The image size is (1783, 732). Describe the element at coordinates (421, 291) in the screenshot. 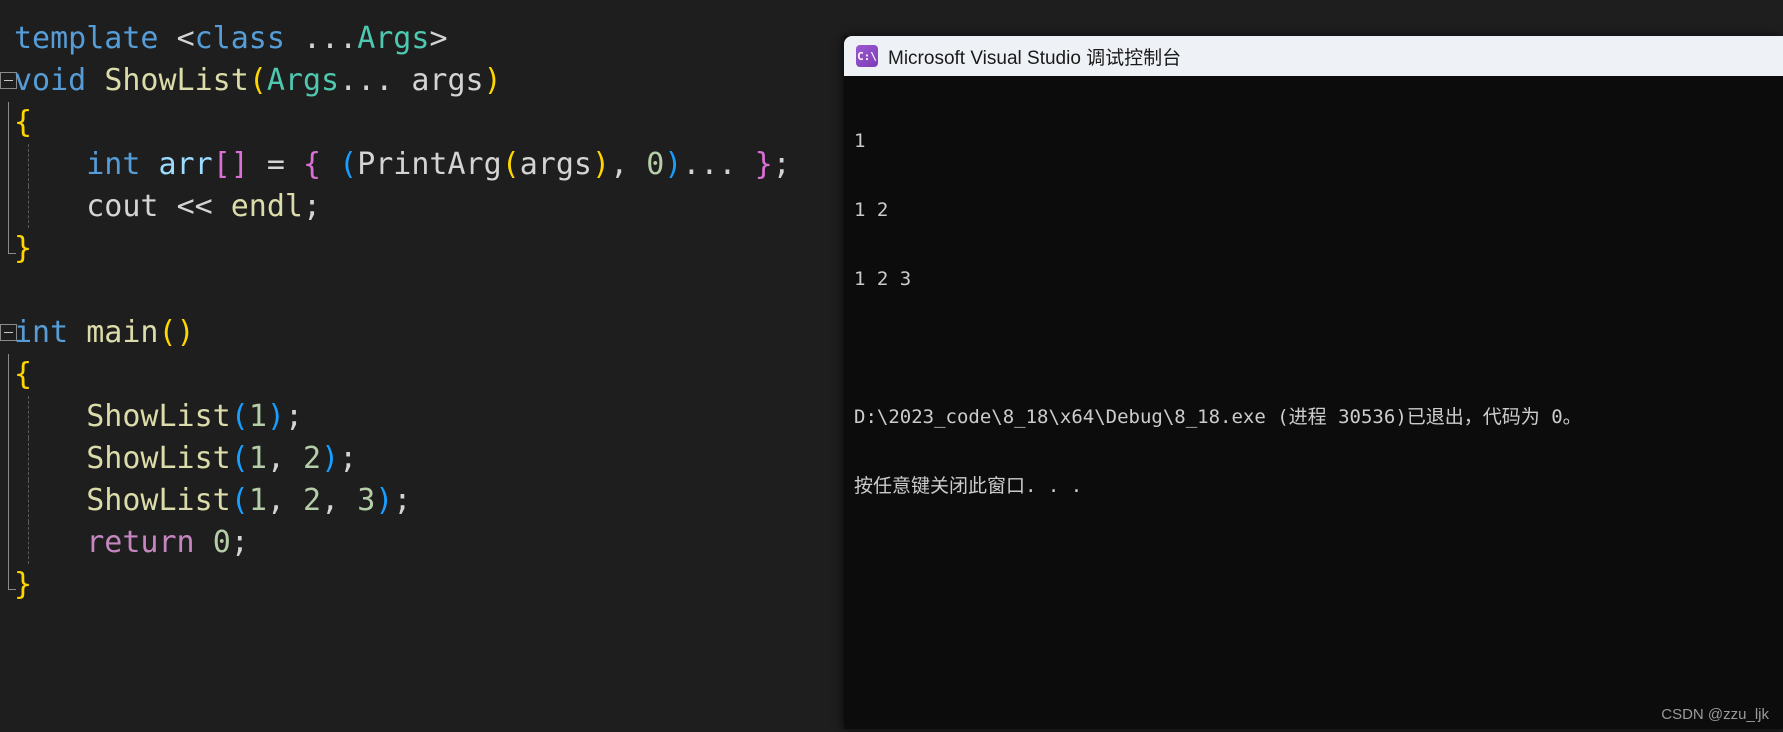

I see `code-line` at that location.